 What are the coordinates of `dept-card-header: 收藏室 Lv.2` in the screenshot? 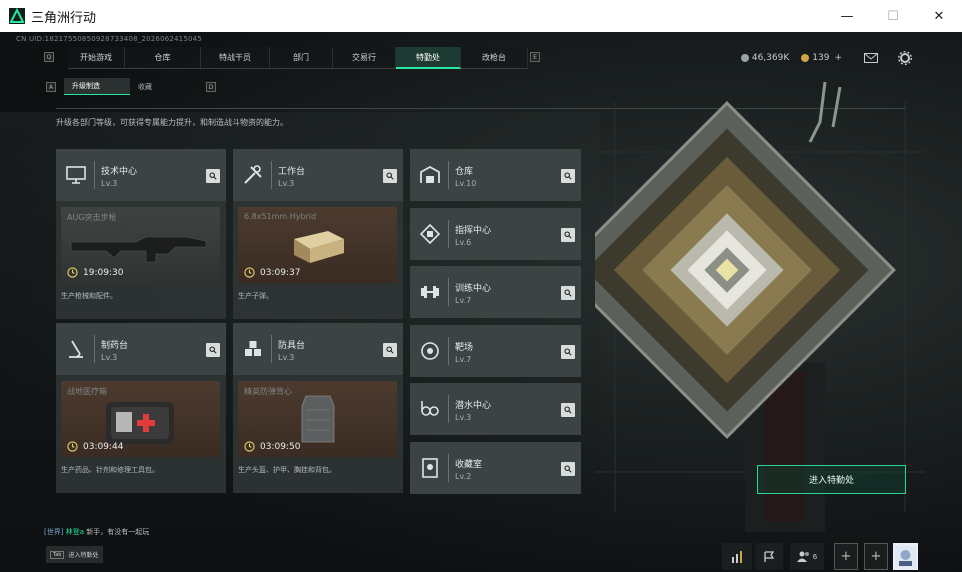 It's located at (495, 467).